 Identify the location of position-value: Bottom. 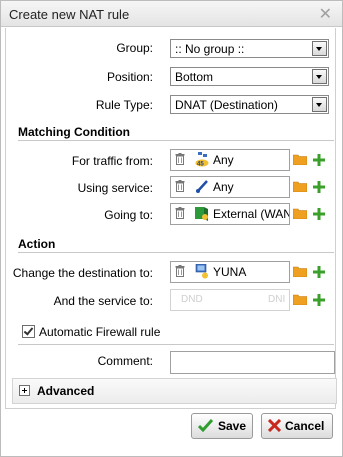
(194, 77).